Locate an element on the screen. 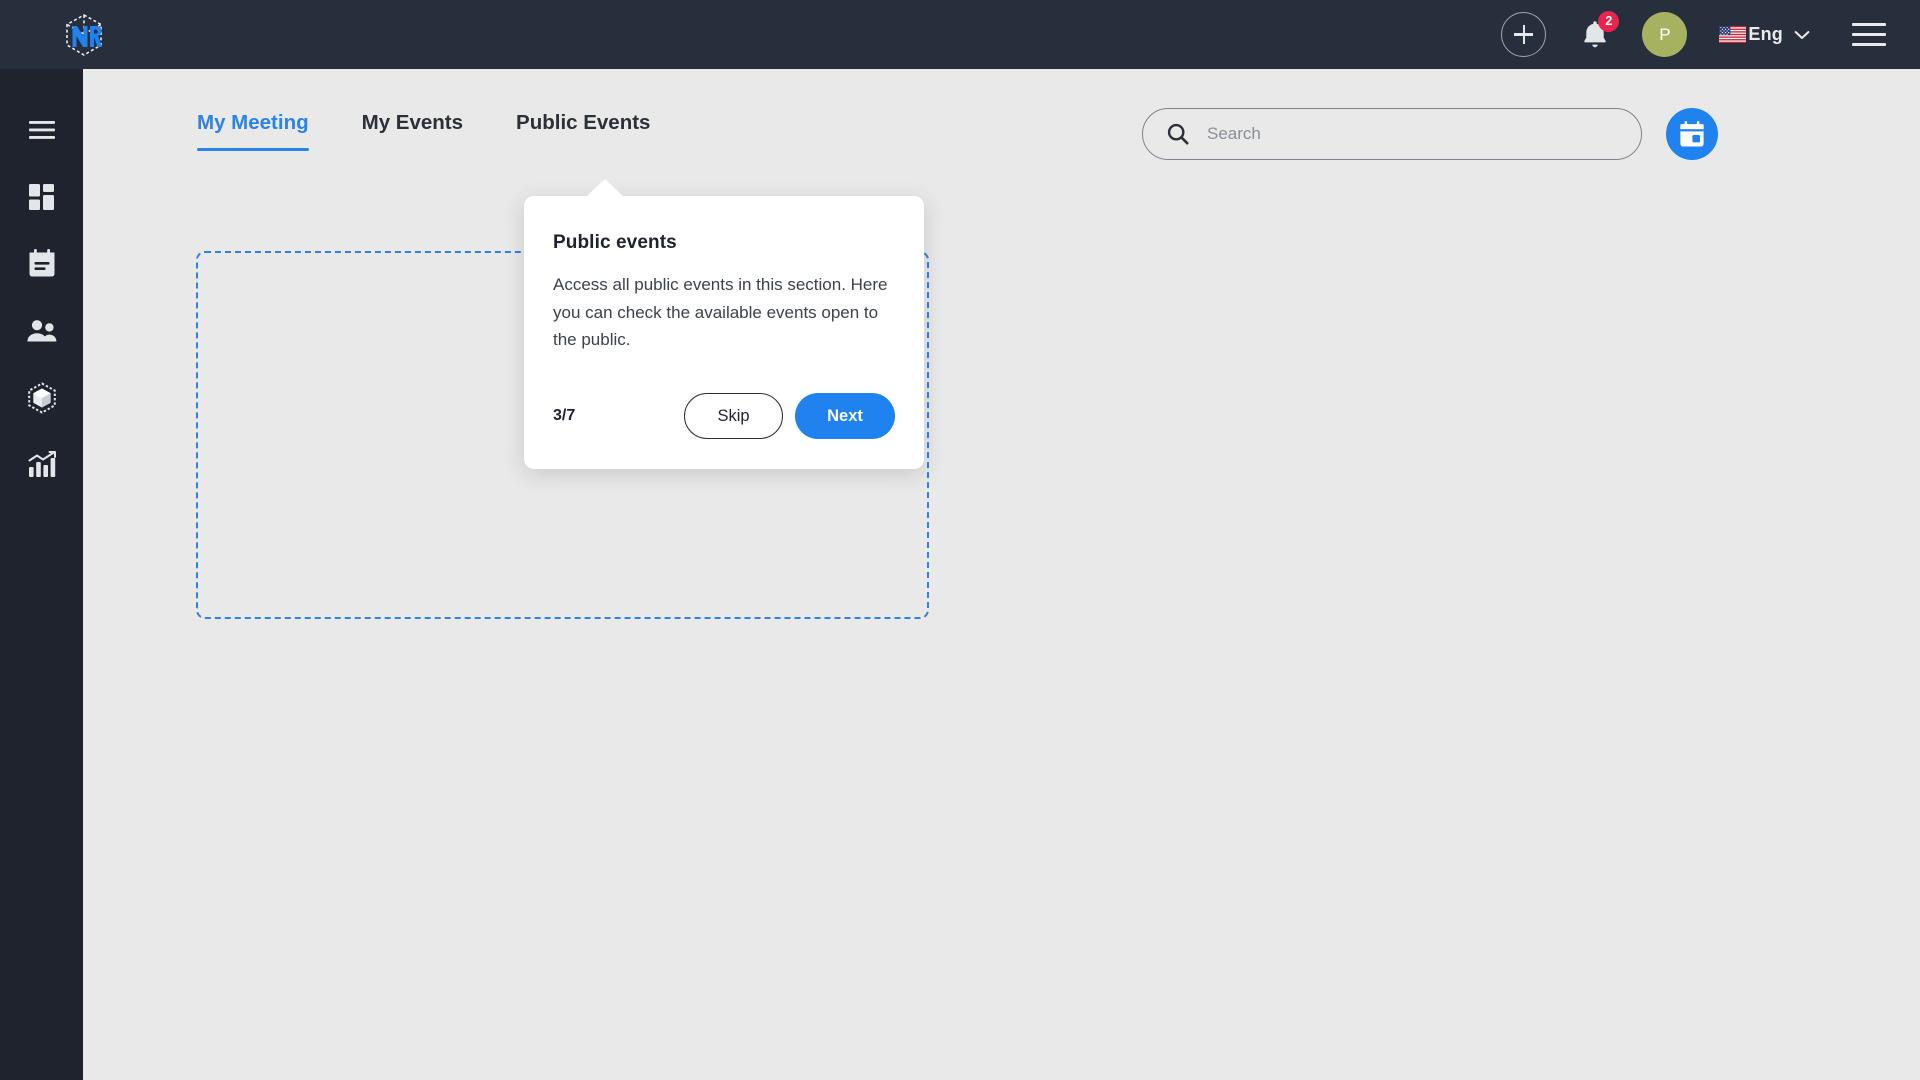  app-logo is located at coordinates (83, 34).